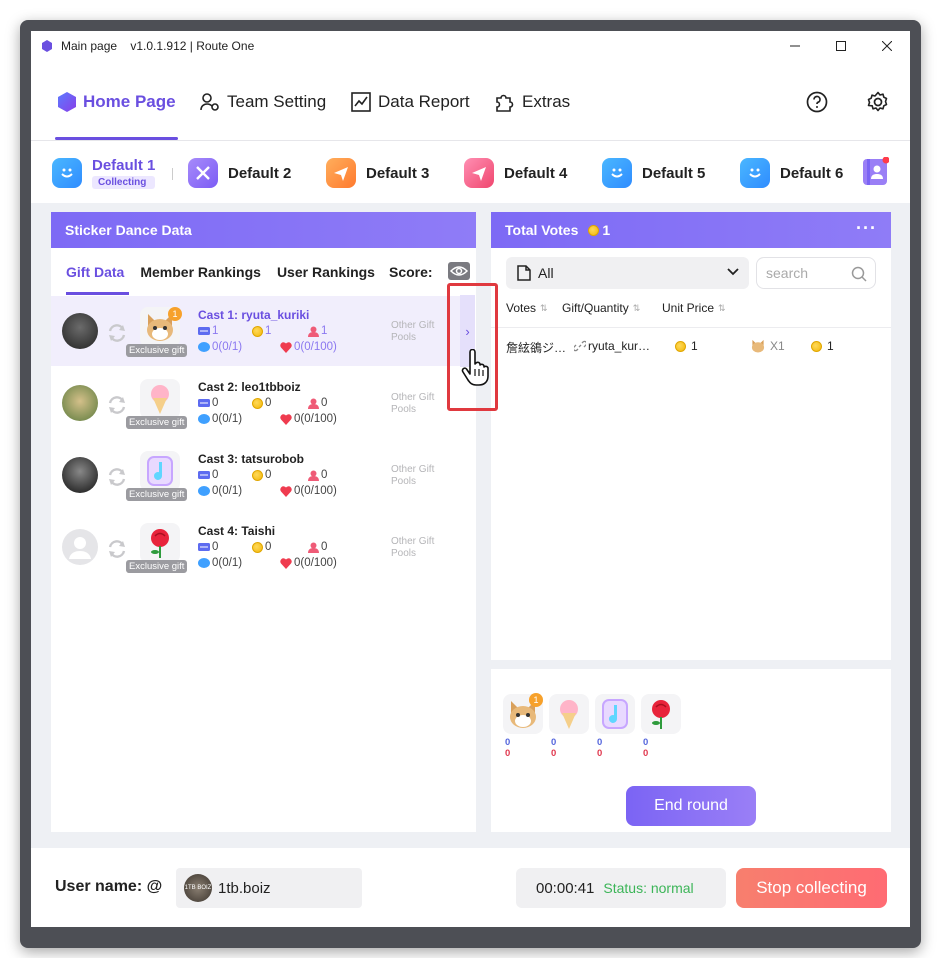  Describe the element at coordinates (215, 403) in the screenshot. I see `ticket-value: 0` at that location.